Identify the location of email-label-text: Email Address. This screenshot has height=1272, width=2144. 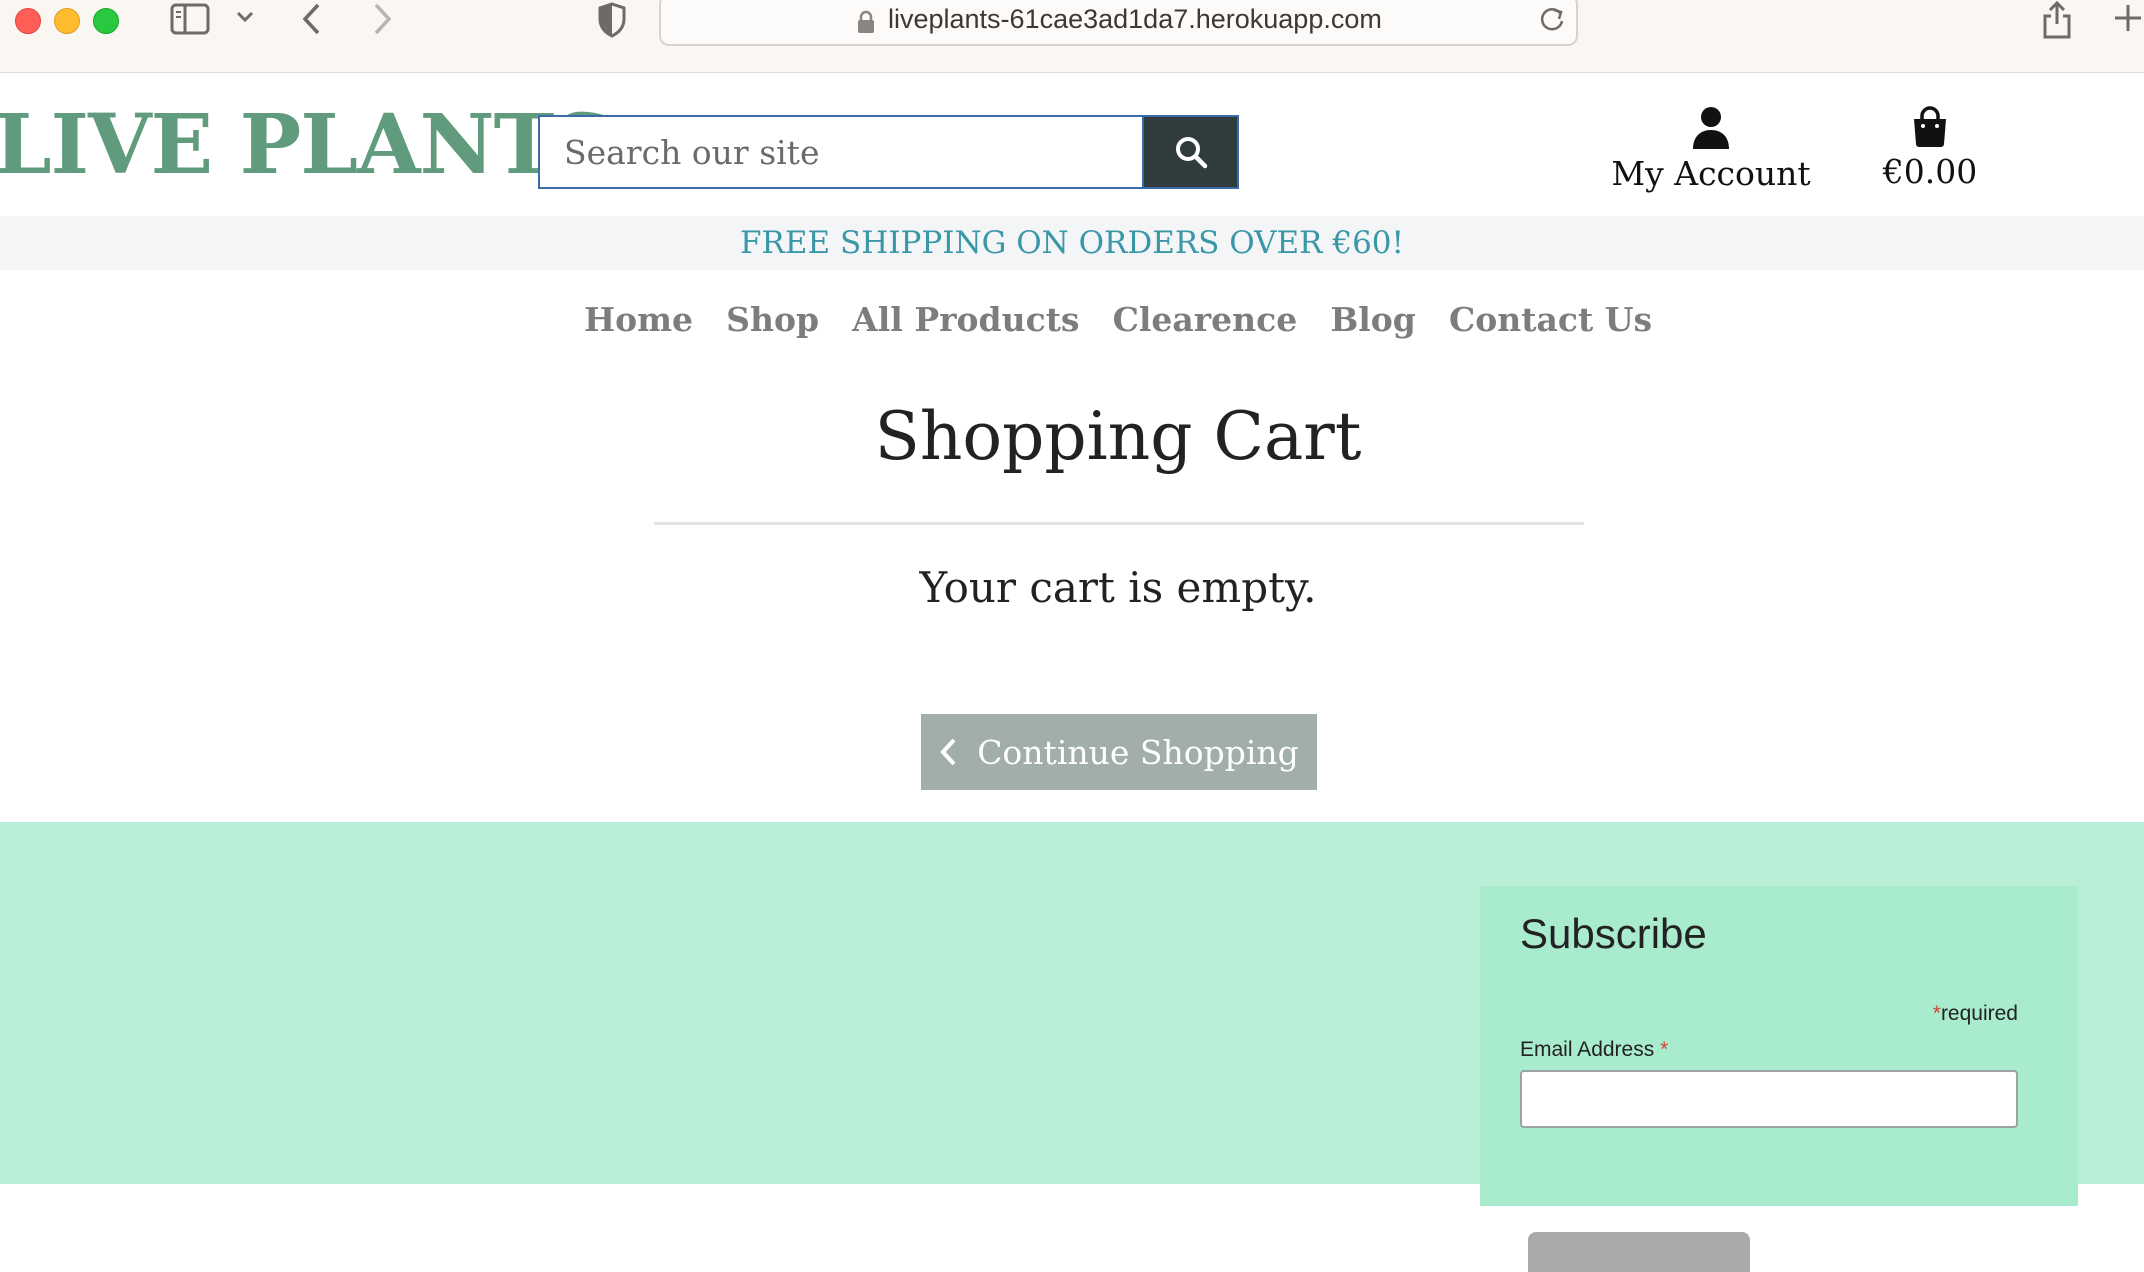
(1587, 1049).